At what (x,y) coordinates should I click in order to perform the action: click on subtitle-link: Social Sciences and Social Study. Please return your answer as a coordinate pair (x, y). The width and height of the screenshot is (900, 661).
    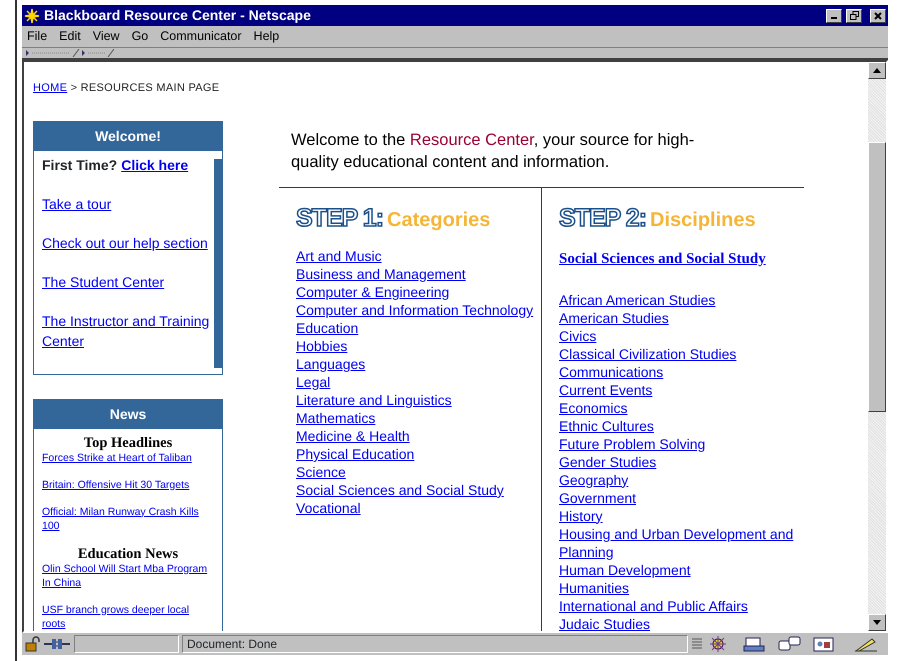
    Looking at the image, I should click on (662, 259).